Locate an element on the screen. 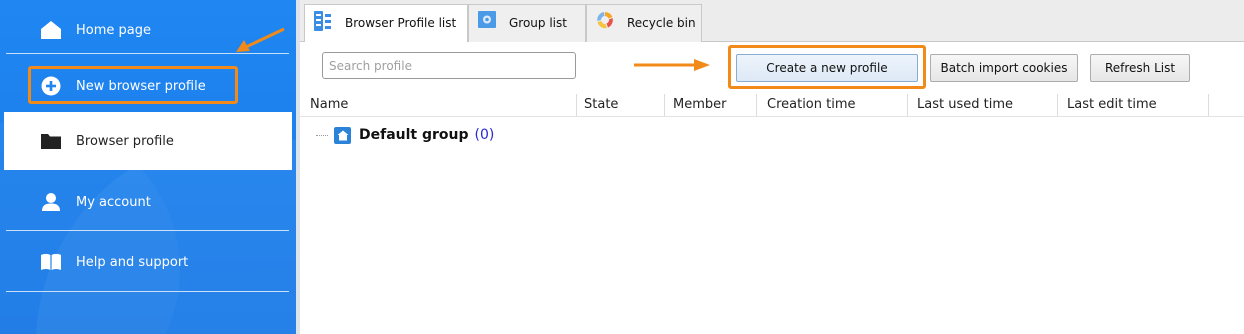 The image size is (1244, 334). home-group-icon is located at coordinates (342, 135).